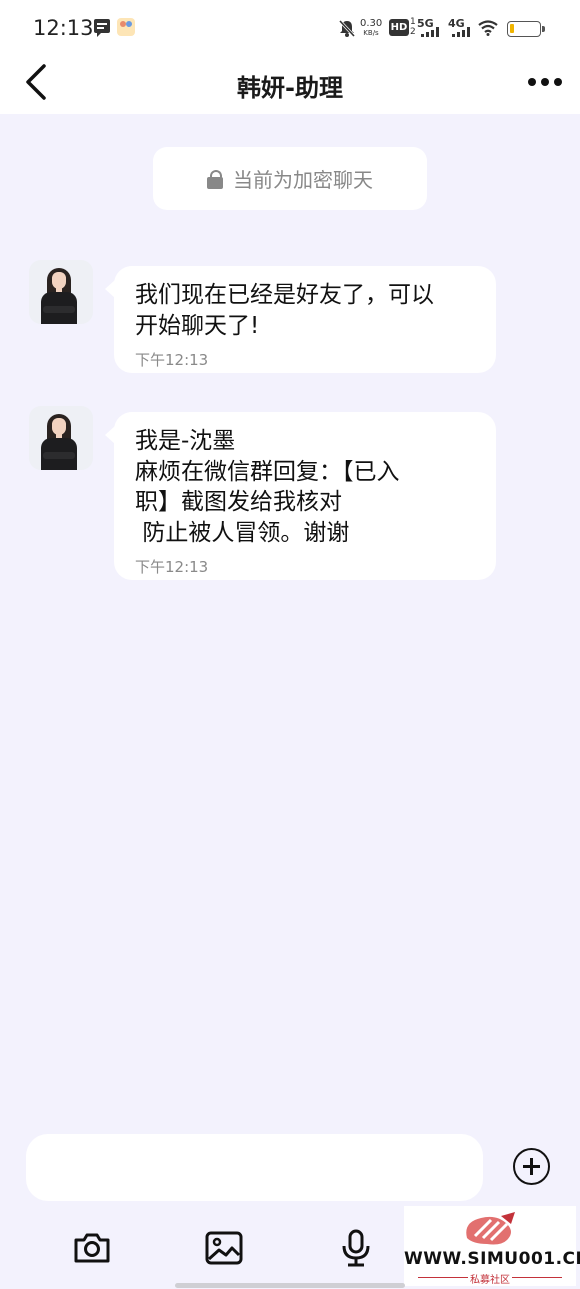  I want to click on net-speed-value: 0.30, so click(371, 23).